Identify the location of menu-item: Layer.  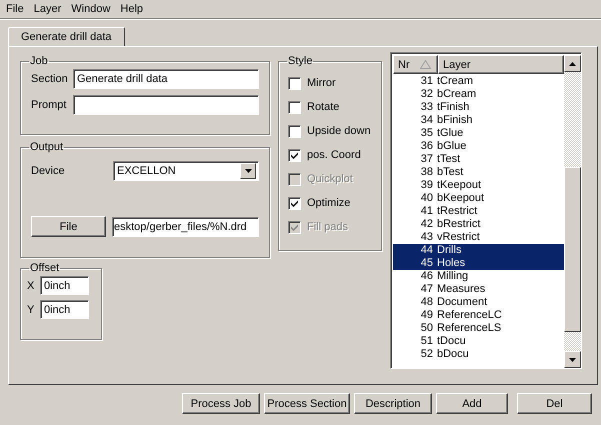
(49, 9).